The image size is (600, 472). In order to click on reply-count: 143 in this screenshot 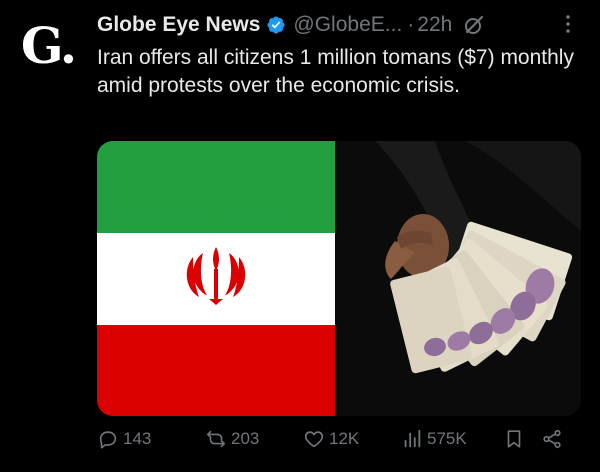, I will do `click(137, 438)`.